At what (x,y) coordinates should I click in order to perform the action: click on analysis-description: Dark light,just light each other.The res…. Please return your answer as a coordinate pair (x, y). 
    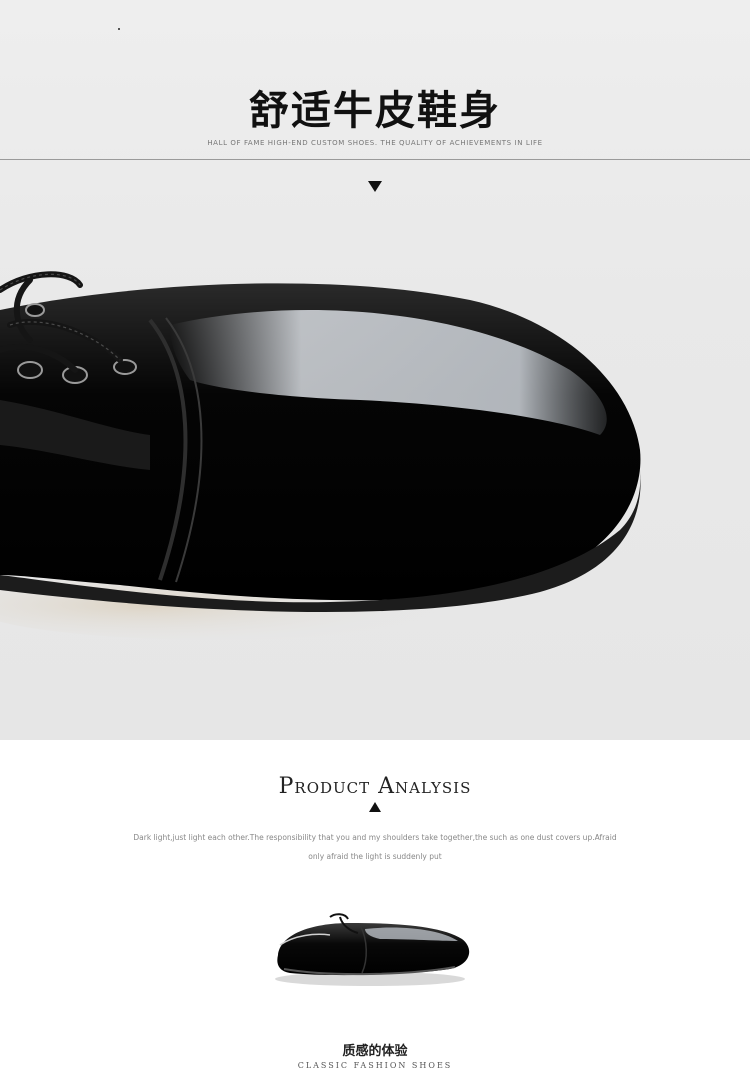
    Looking at the image, I should click on (375, 847).